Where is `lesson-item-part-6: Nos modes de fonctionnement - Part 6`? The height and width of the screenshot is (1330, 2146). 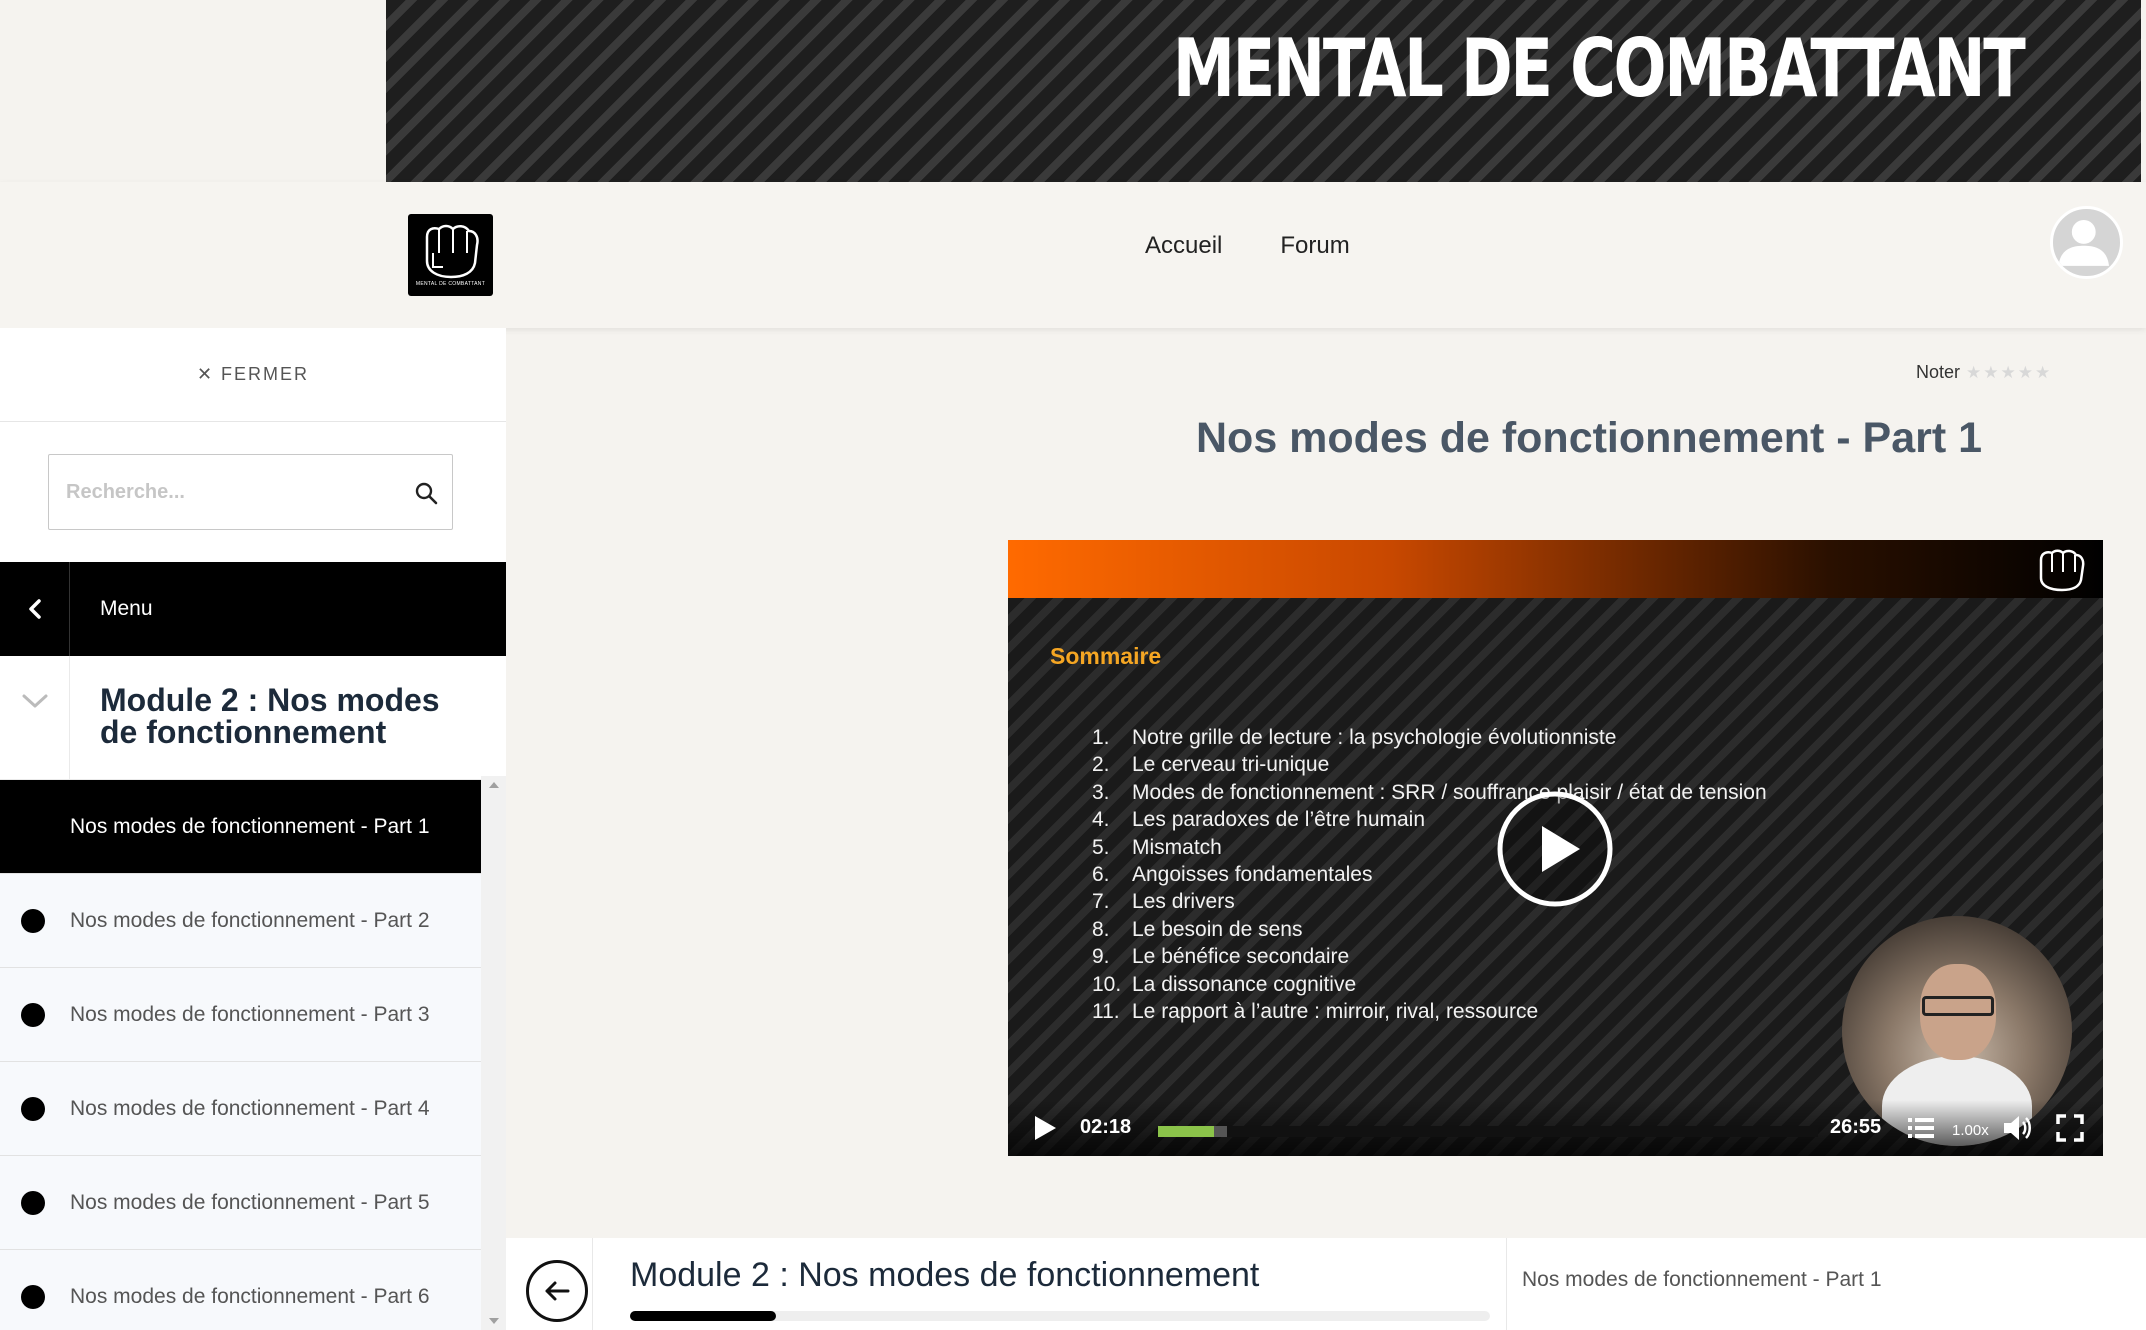
lesson-item-part-6: Nos modes de fonctionnement - Part 6 is located at coordinates (240, 1290).